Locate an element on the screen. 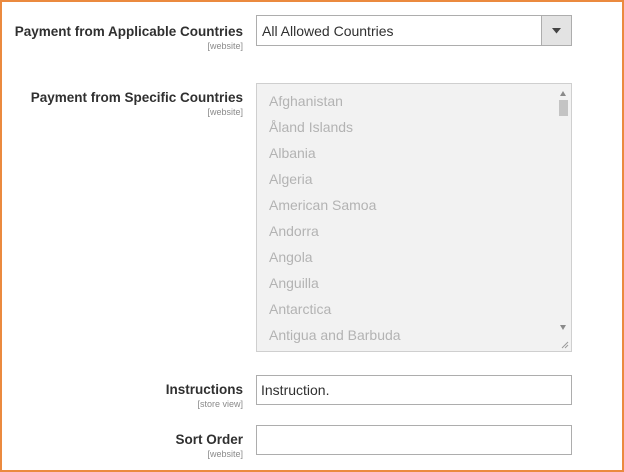 The image size is (624, 472). country-option: Anguilla is located at coordinates (294, 283).